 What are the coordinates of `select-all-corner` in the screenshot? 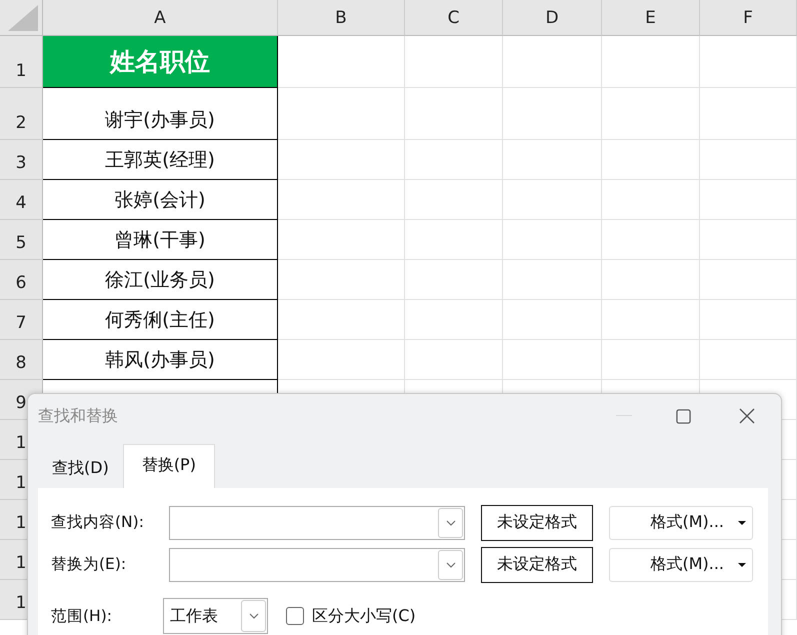 It's located at (21, 18).